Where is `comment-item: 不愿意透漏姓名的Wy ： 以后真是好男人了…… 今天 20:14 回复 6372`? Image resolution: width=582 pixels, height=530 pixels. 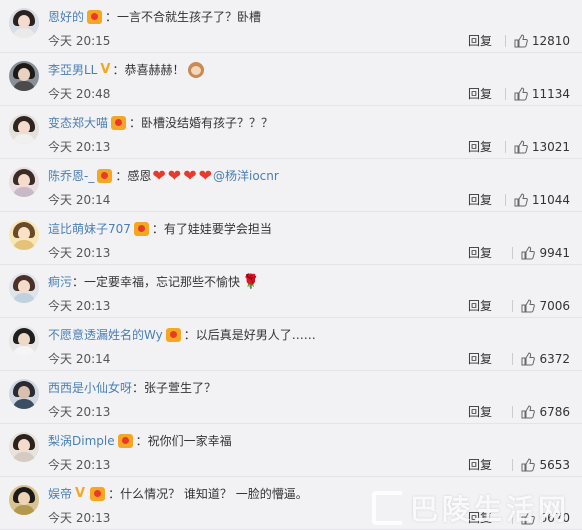
comment-item: 不愿意透漏姓名的Wy ： 以后真是好男人了…… 今天 20:14 回复 6372 is located at coordinates (291, 344).